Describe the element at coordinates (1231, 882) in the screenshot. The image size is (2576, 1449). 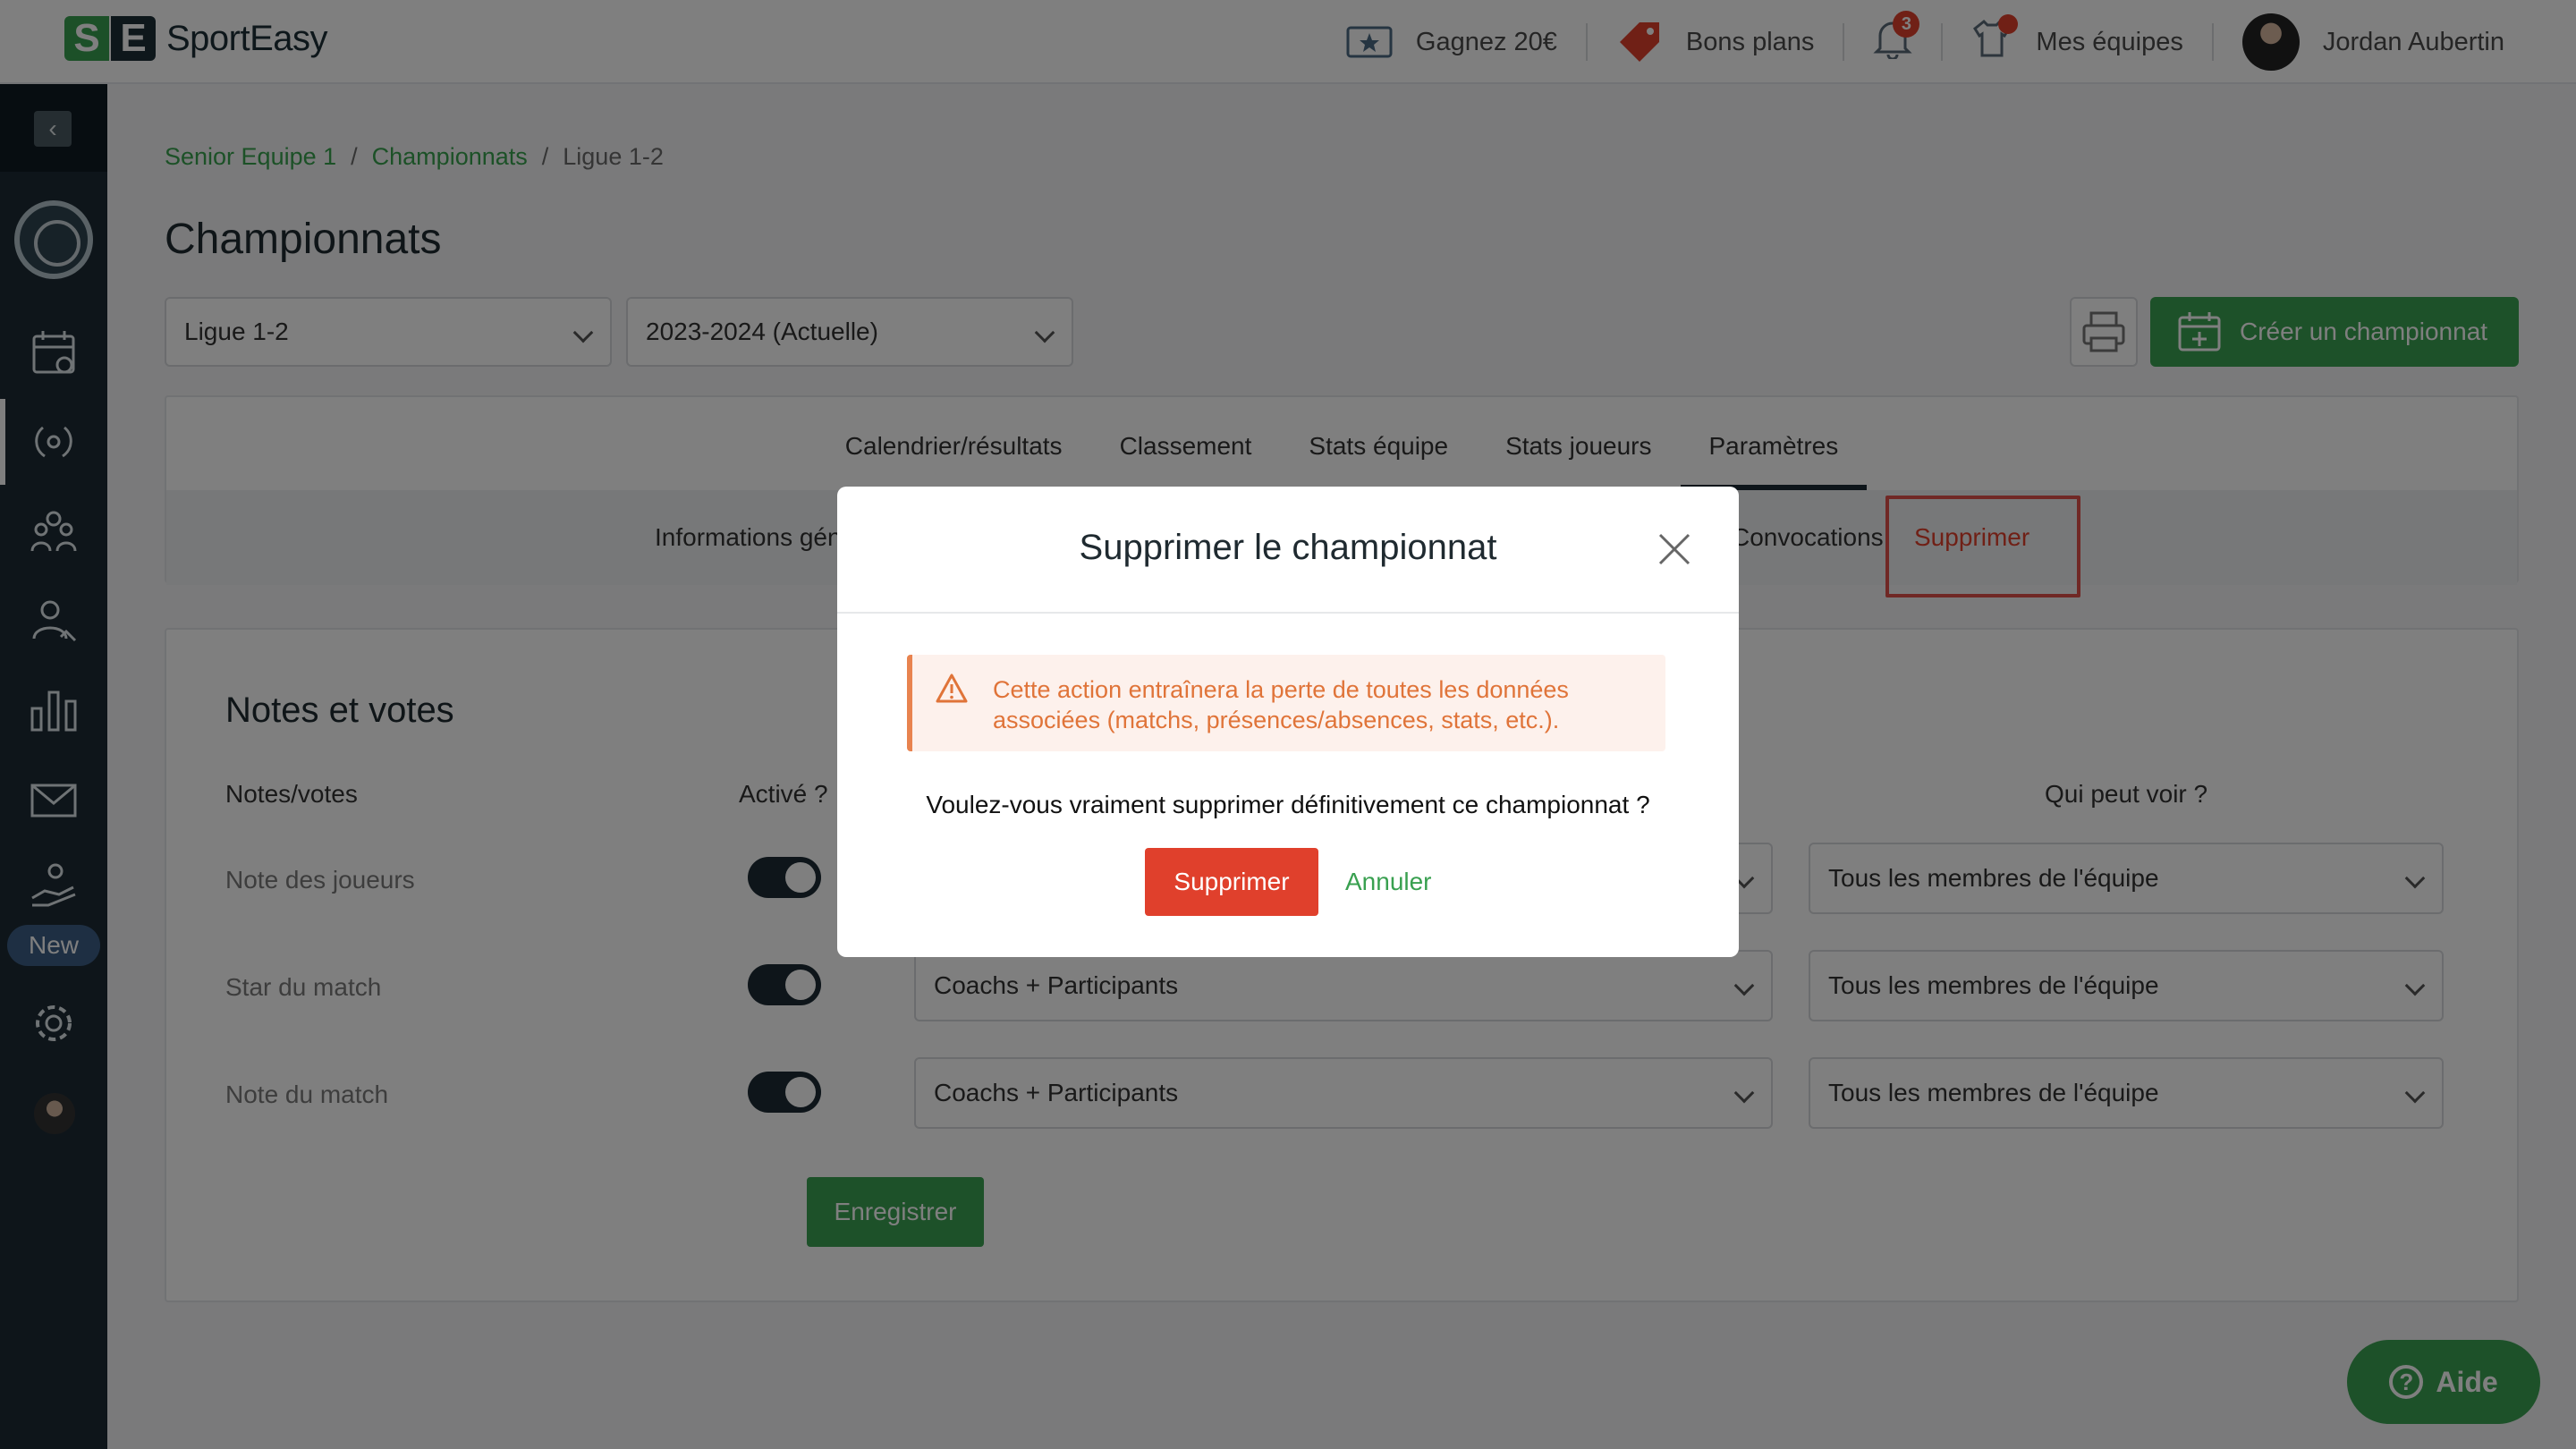
I see `confirm-delete-button: Supprimer` at that location.